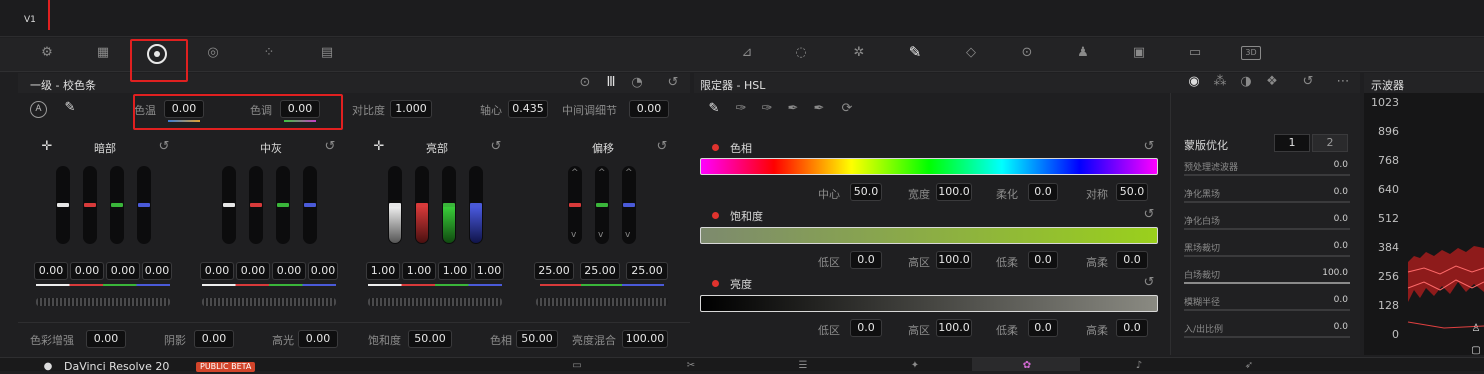 The width and height of the screenshot is (1484, 374). What do you see at coordinates (435, 302) in the screenshot?
I see `gain-master-wheel` at bounding box center [435, 302].